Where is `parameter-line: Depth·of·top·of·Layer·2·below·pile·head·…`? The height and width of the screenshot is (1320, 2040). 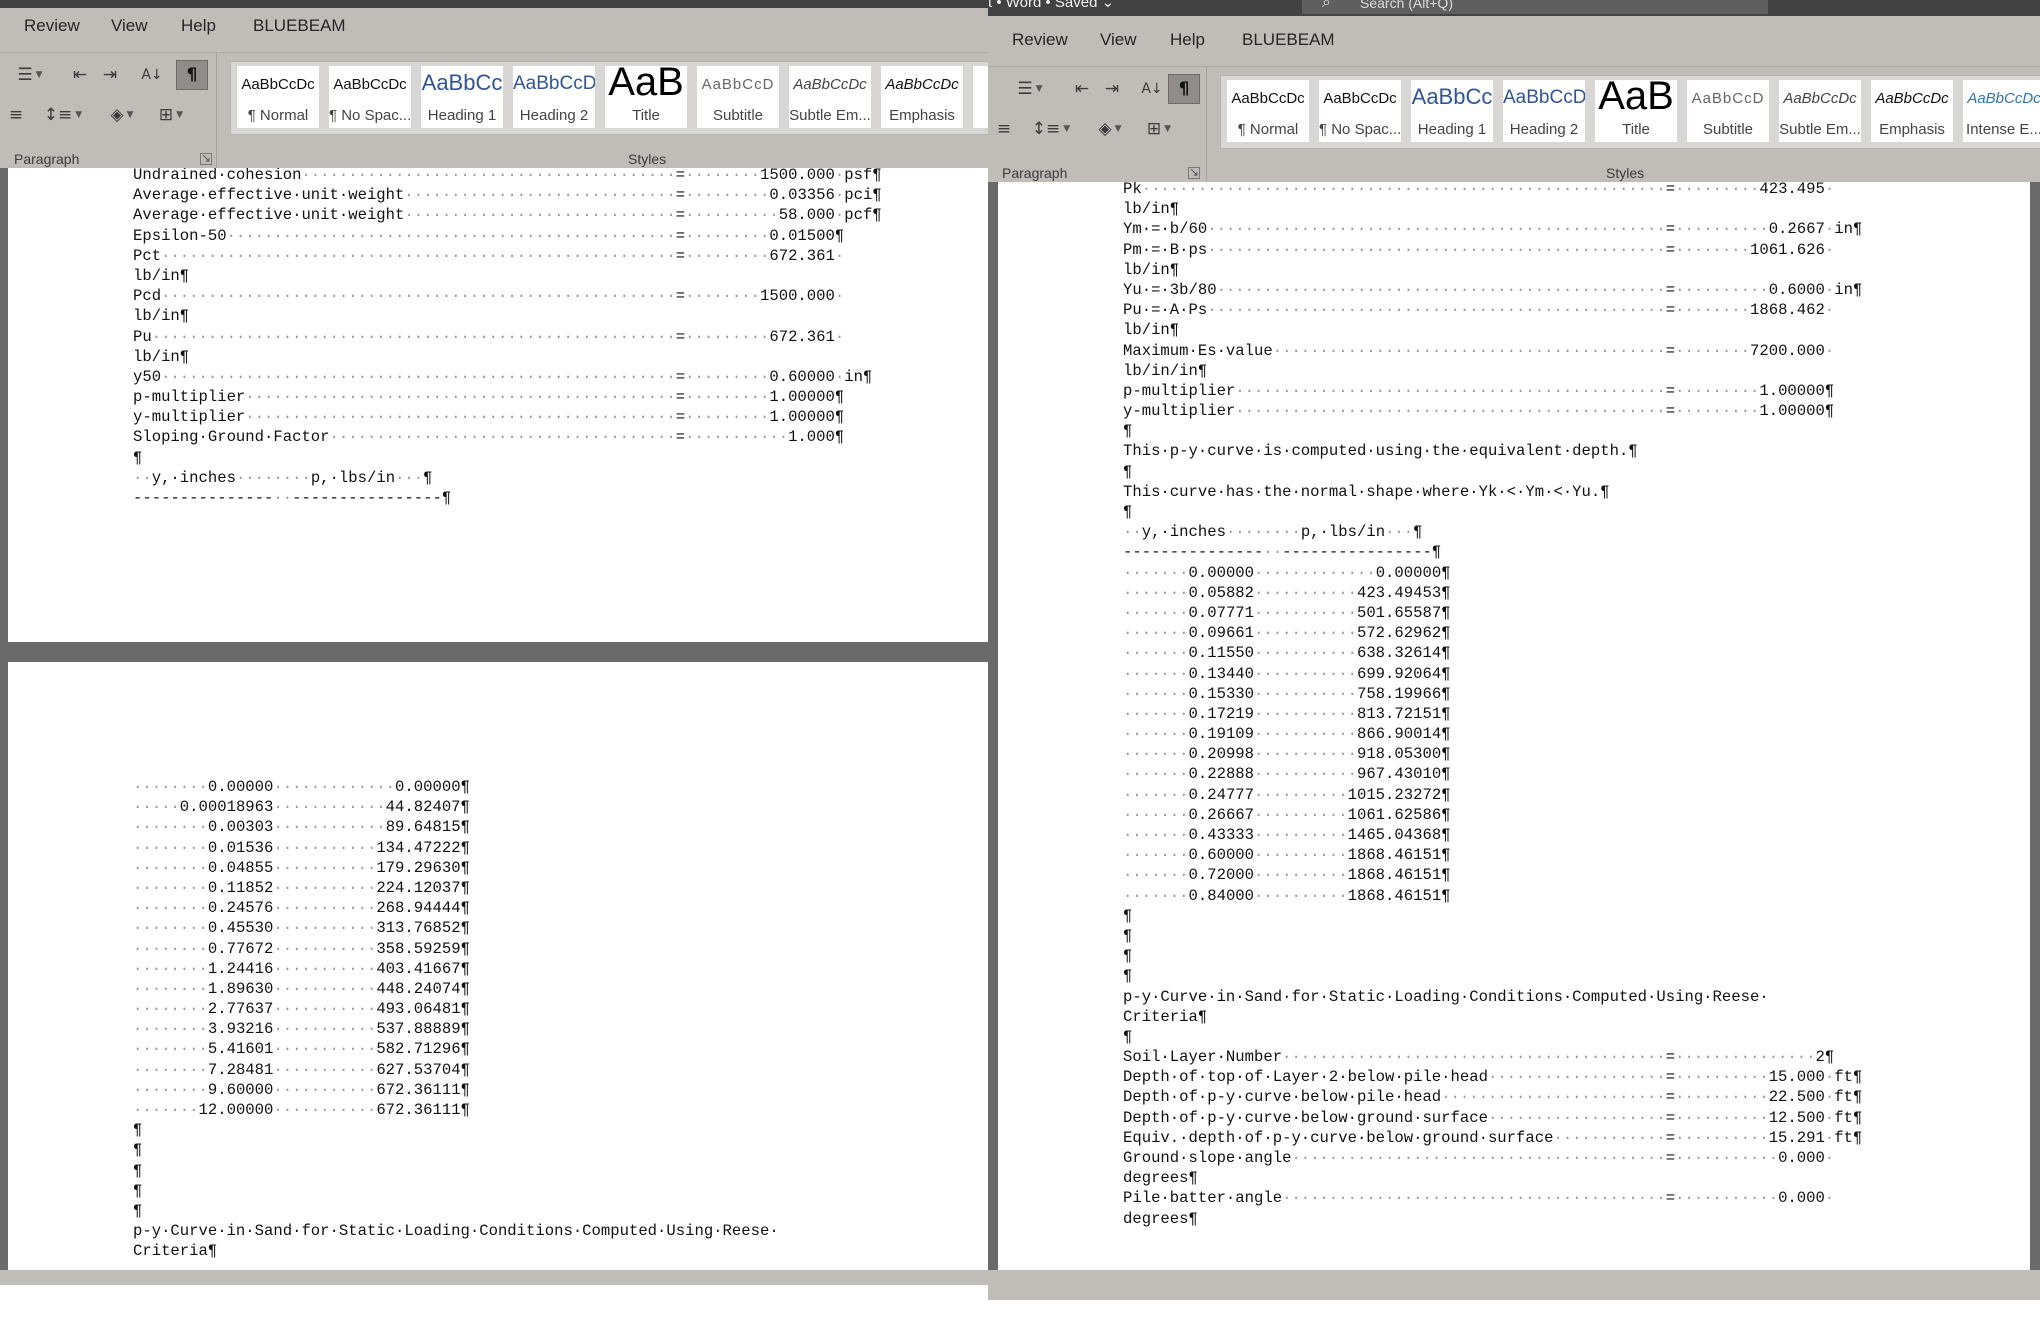
parameter-line: Depth·of·top·of·Layer·2·below·pile·head·… is located at coordinates (1493, 1077).